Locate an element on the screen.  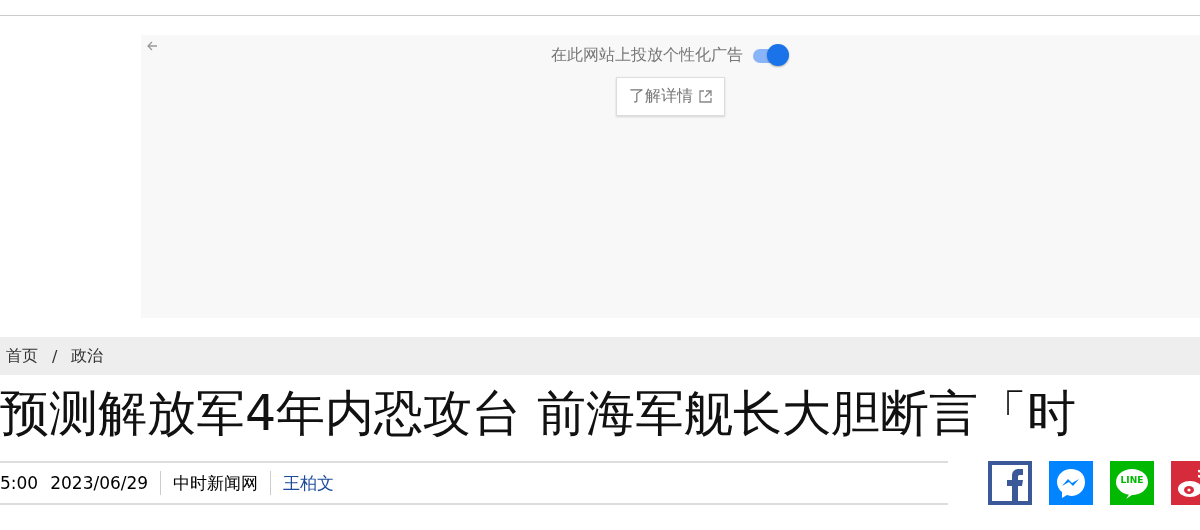
external-link-icon is located at coordinates (705, 96).